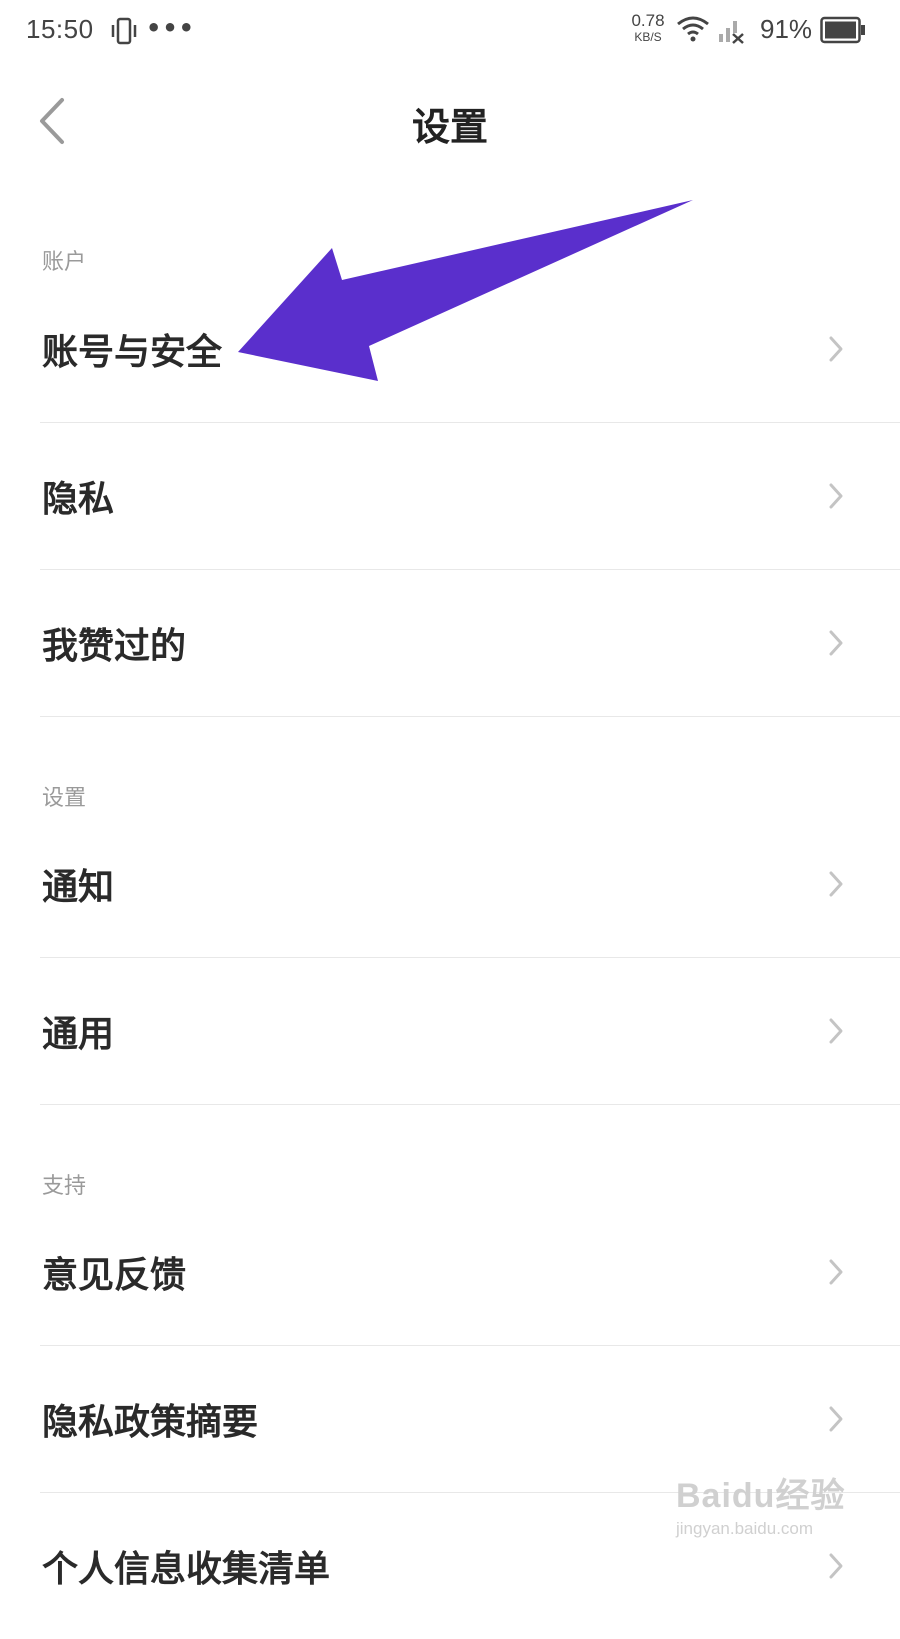 The width and height of the screenshot is (900, 1639). I want to click on section-header-account: 账户, so click(64, 262).